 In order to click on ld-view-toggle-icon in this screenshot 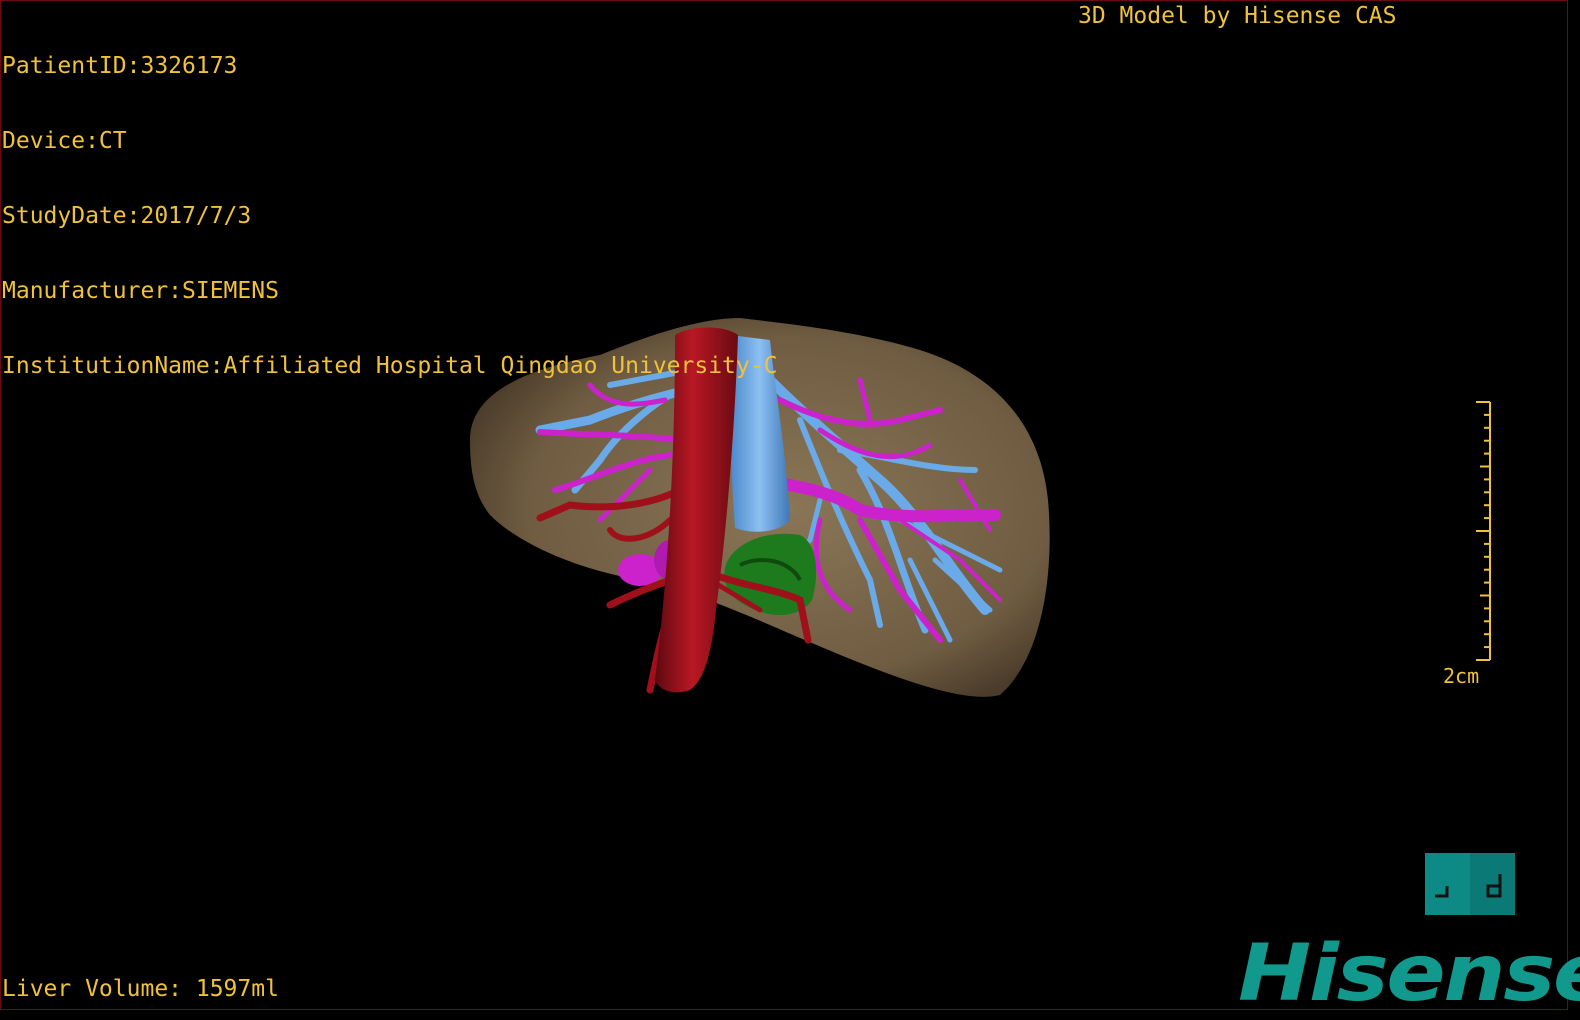, I will do `click(1468, 886)`.